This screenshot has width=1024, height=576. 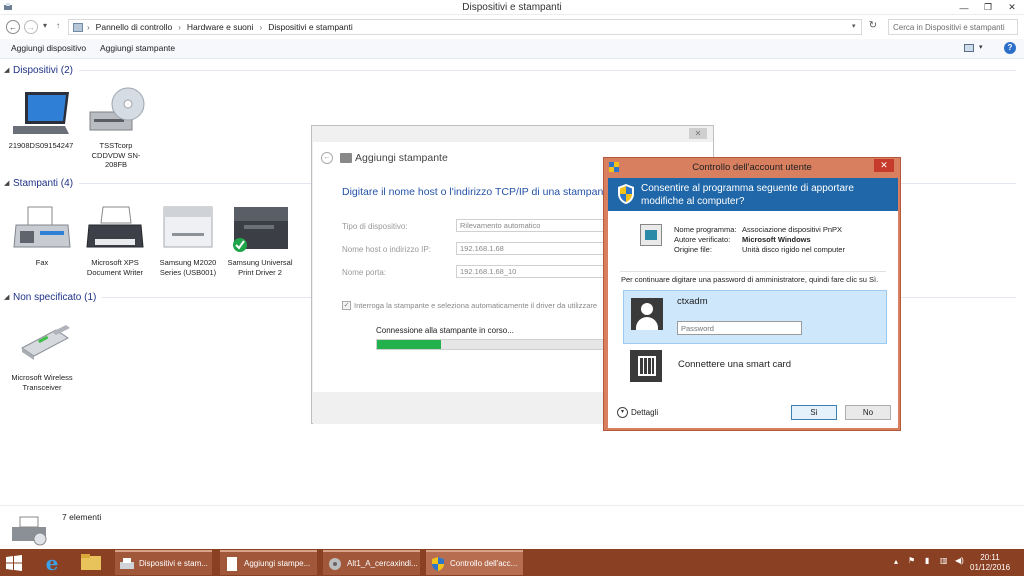 I want to click on taskbar-clock: 20:11 01/12/2016, so click(x=990, y=563).